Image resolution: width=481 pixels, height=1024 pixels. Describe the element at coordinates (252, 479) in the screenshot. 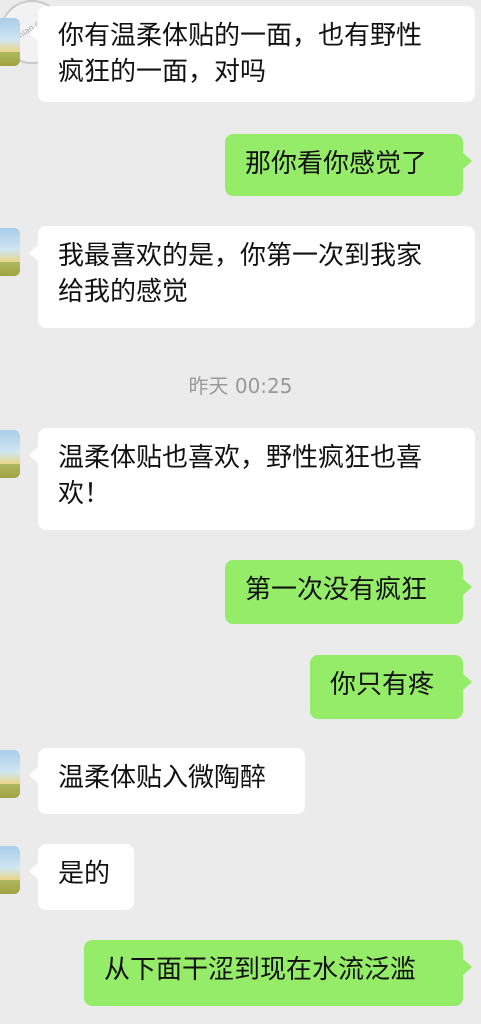

I see `incoming-message-bubble: 温柔体贴也喜欢，野性疯狂也喜 欢！` at that location.